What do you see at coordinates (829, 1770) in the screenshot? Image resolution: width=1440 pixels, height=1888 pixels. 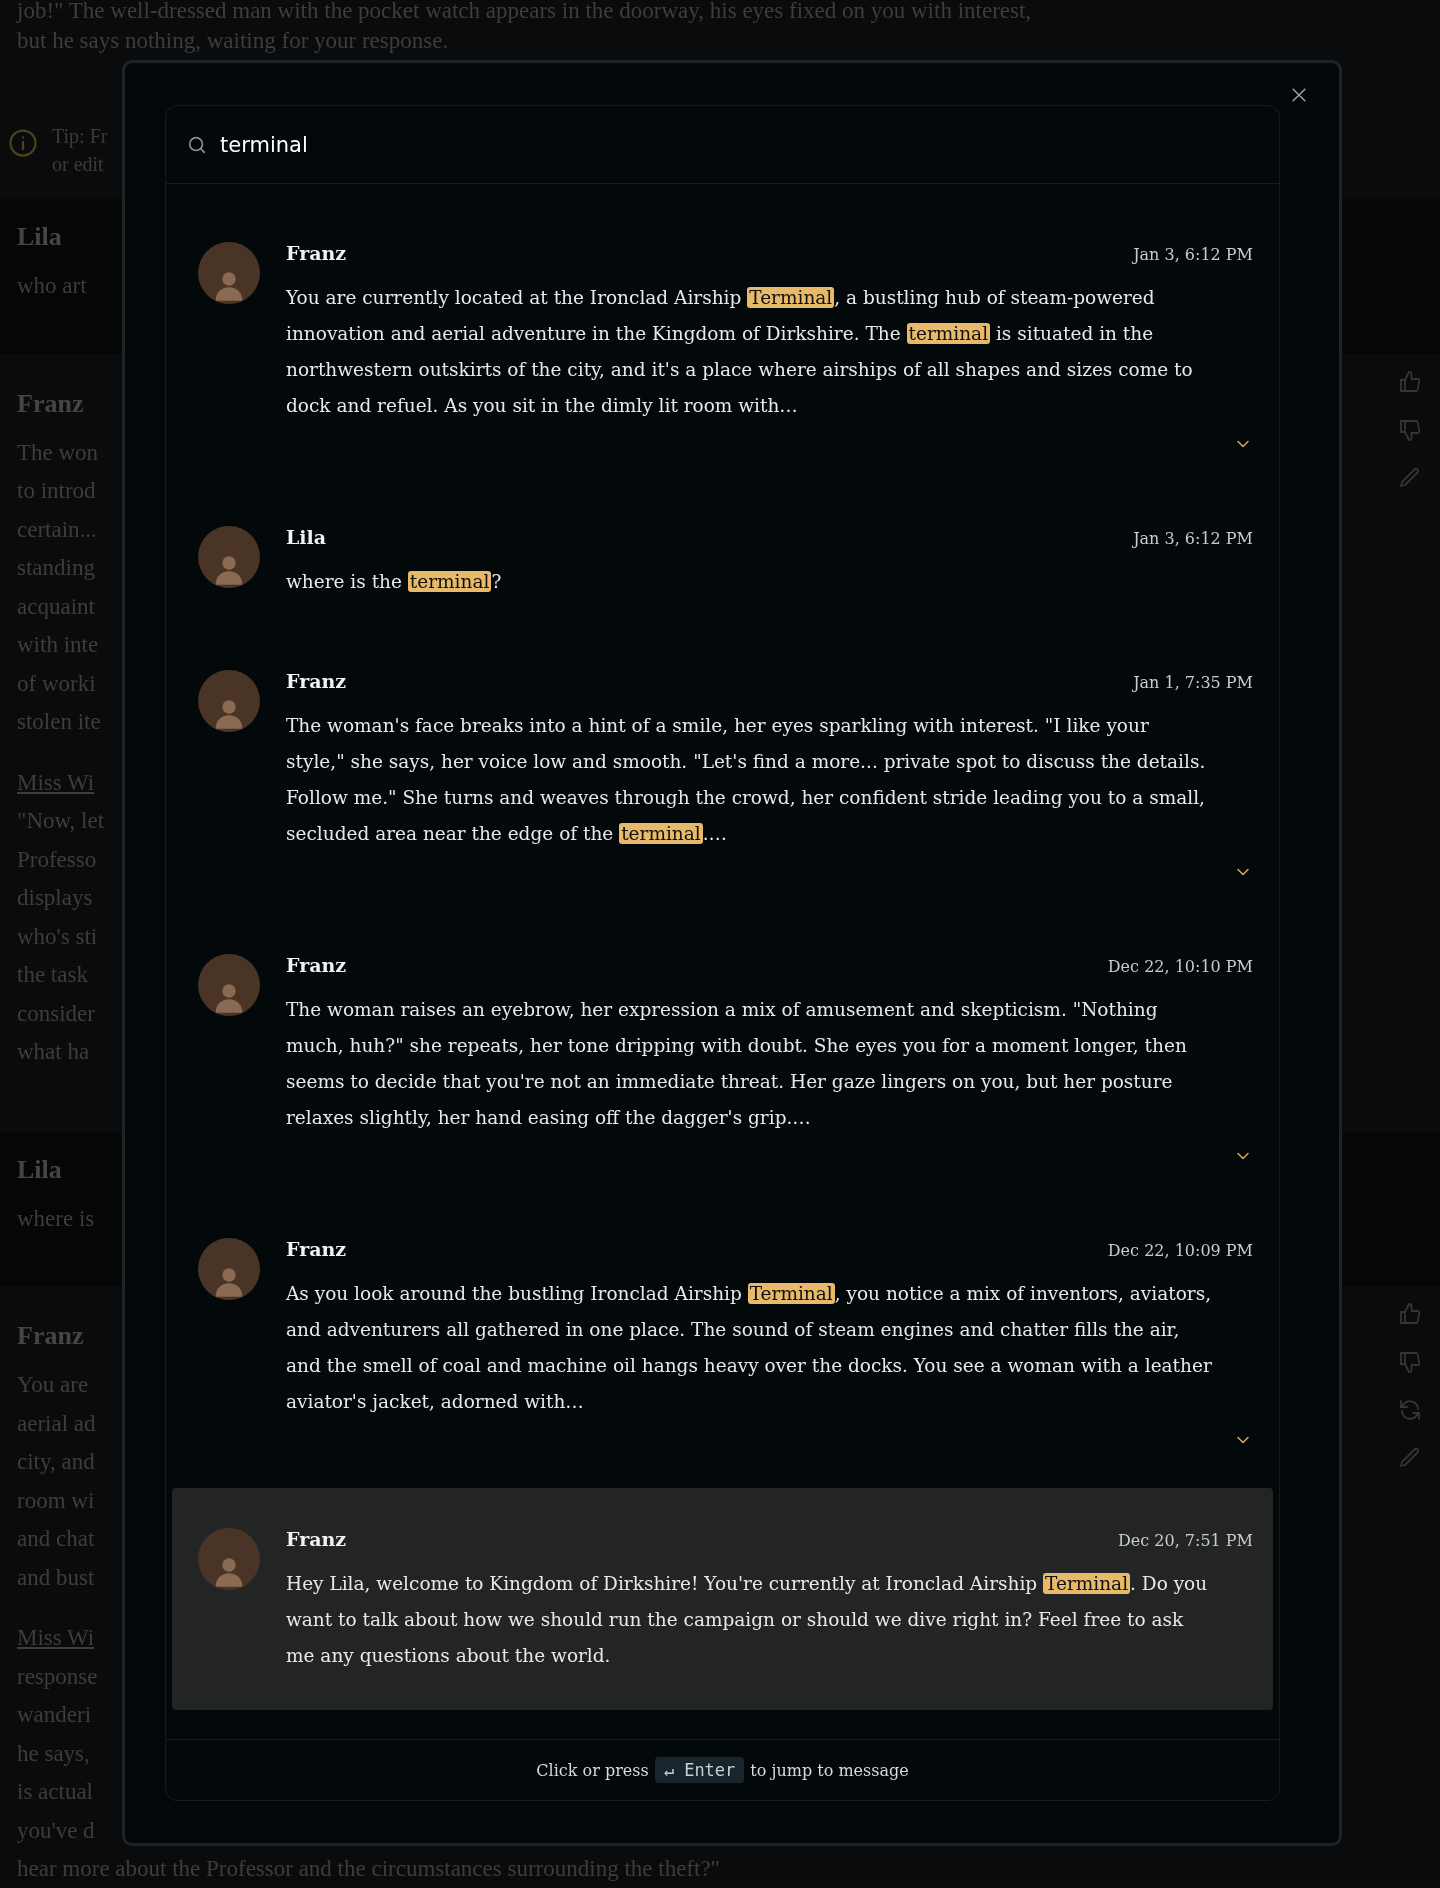 I see `hint-text: to jump to message` at bounding box center [829, 1770].